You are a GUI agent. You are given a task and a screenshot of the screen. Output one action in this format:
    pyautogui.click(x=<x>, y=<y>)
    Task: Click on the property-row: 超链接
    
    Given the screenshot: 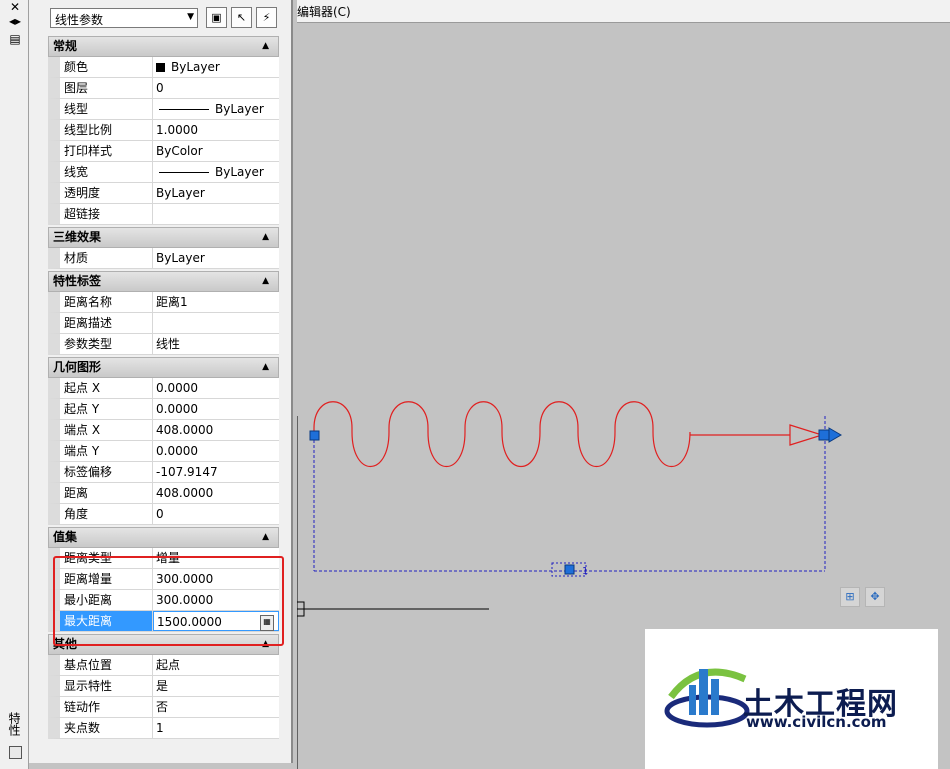 What is the action you would take?
    pyautogui.click(x=163, y=214)
    